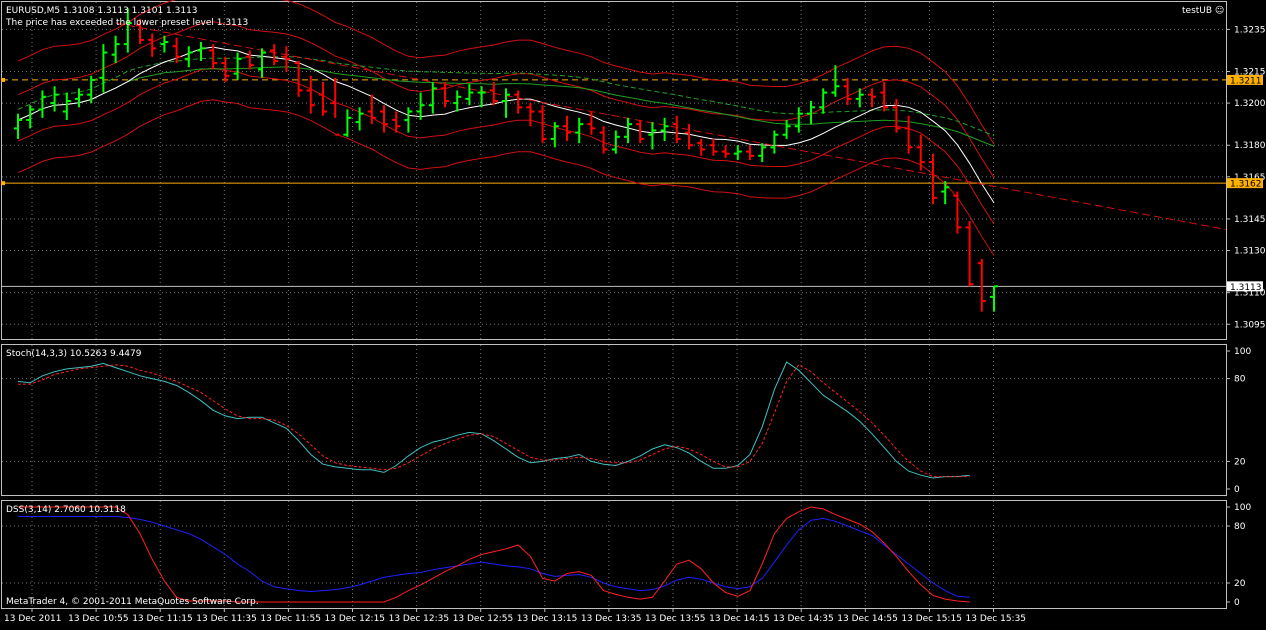 The image size is (1266, 630). I want to click on price-tick-label: 1.3130, so click(1250, 252).